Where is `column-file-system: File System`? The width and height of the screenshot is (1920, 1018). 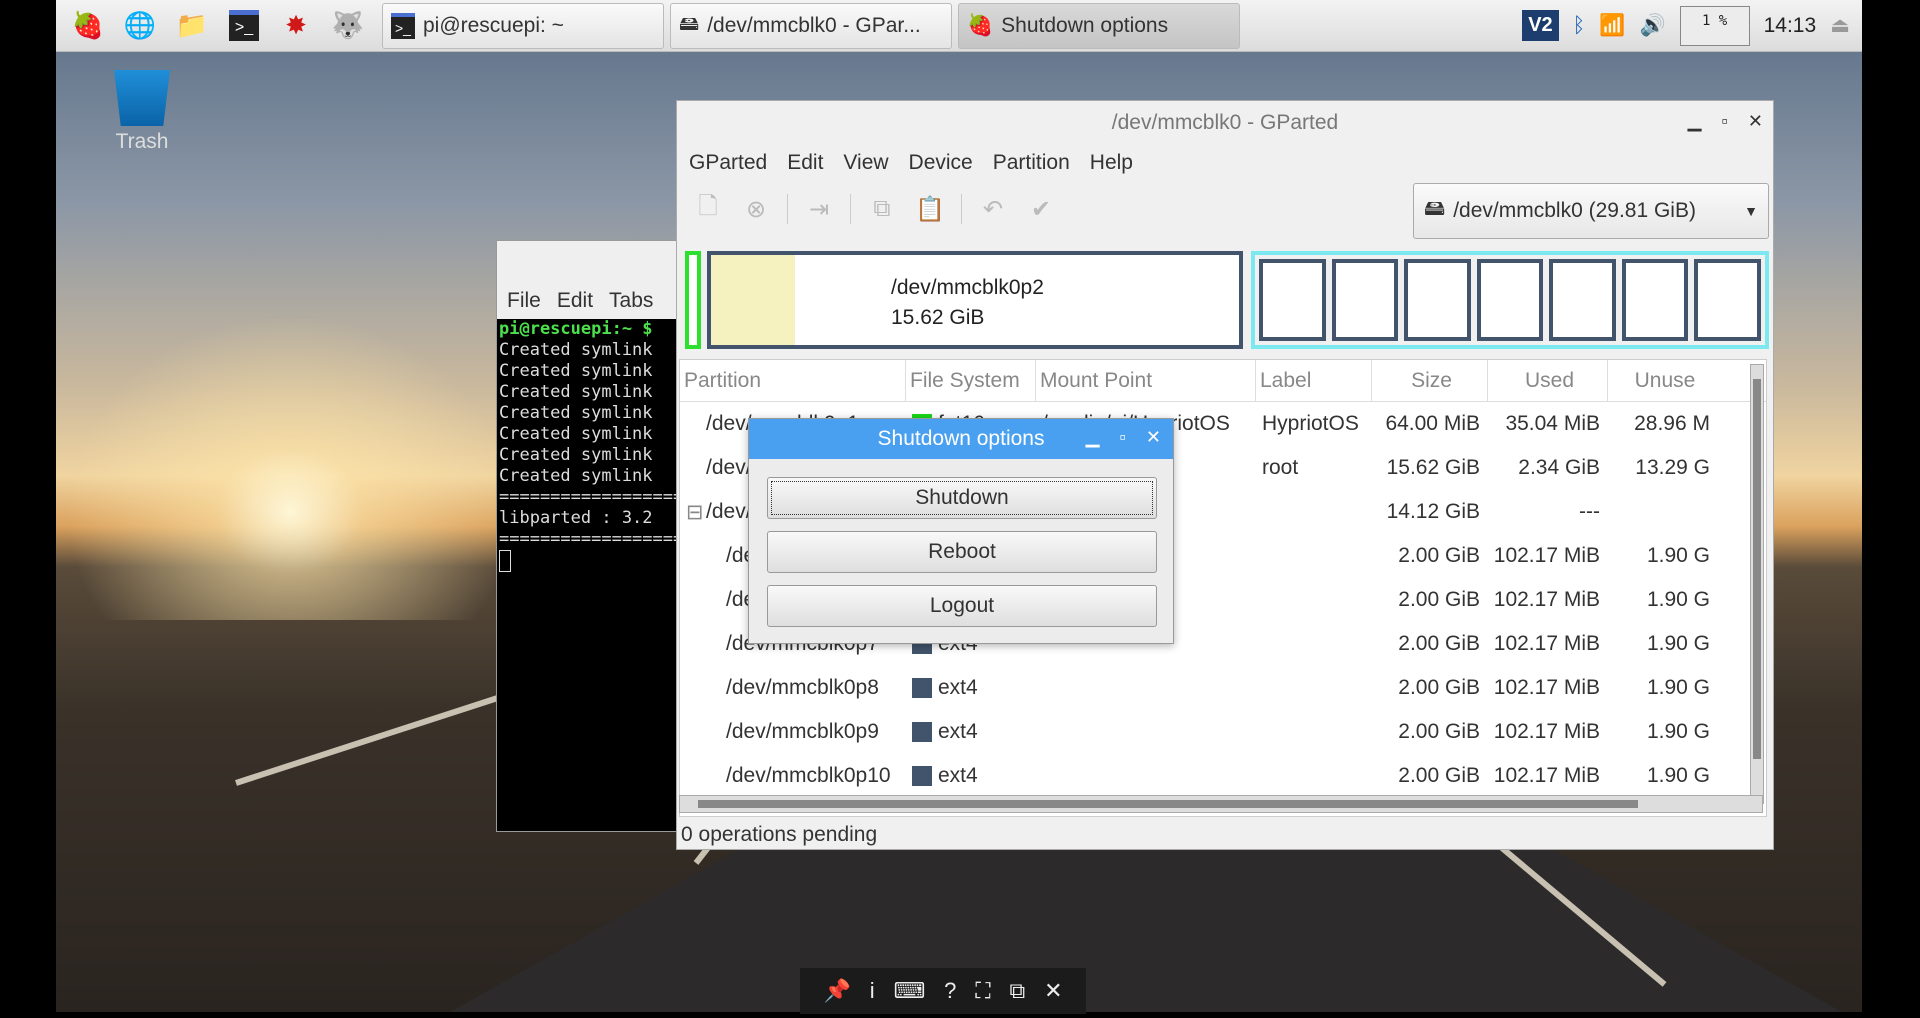 column-file-system: File System is located at coordinates (971, 380).